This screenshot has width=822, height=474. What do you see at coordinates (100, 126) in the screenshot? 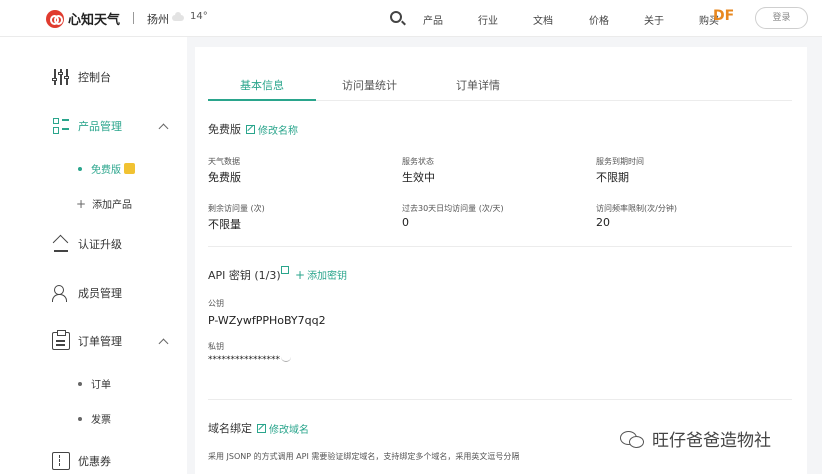
I see `sidebar-item-label: 产品管理` at bounding box center [100, 126].